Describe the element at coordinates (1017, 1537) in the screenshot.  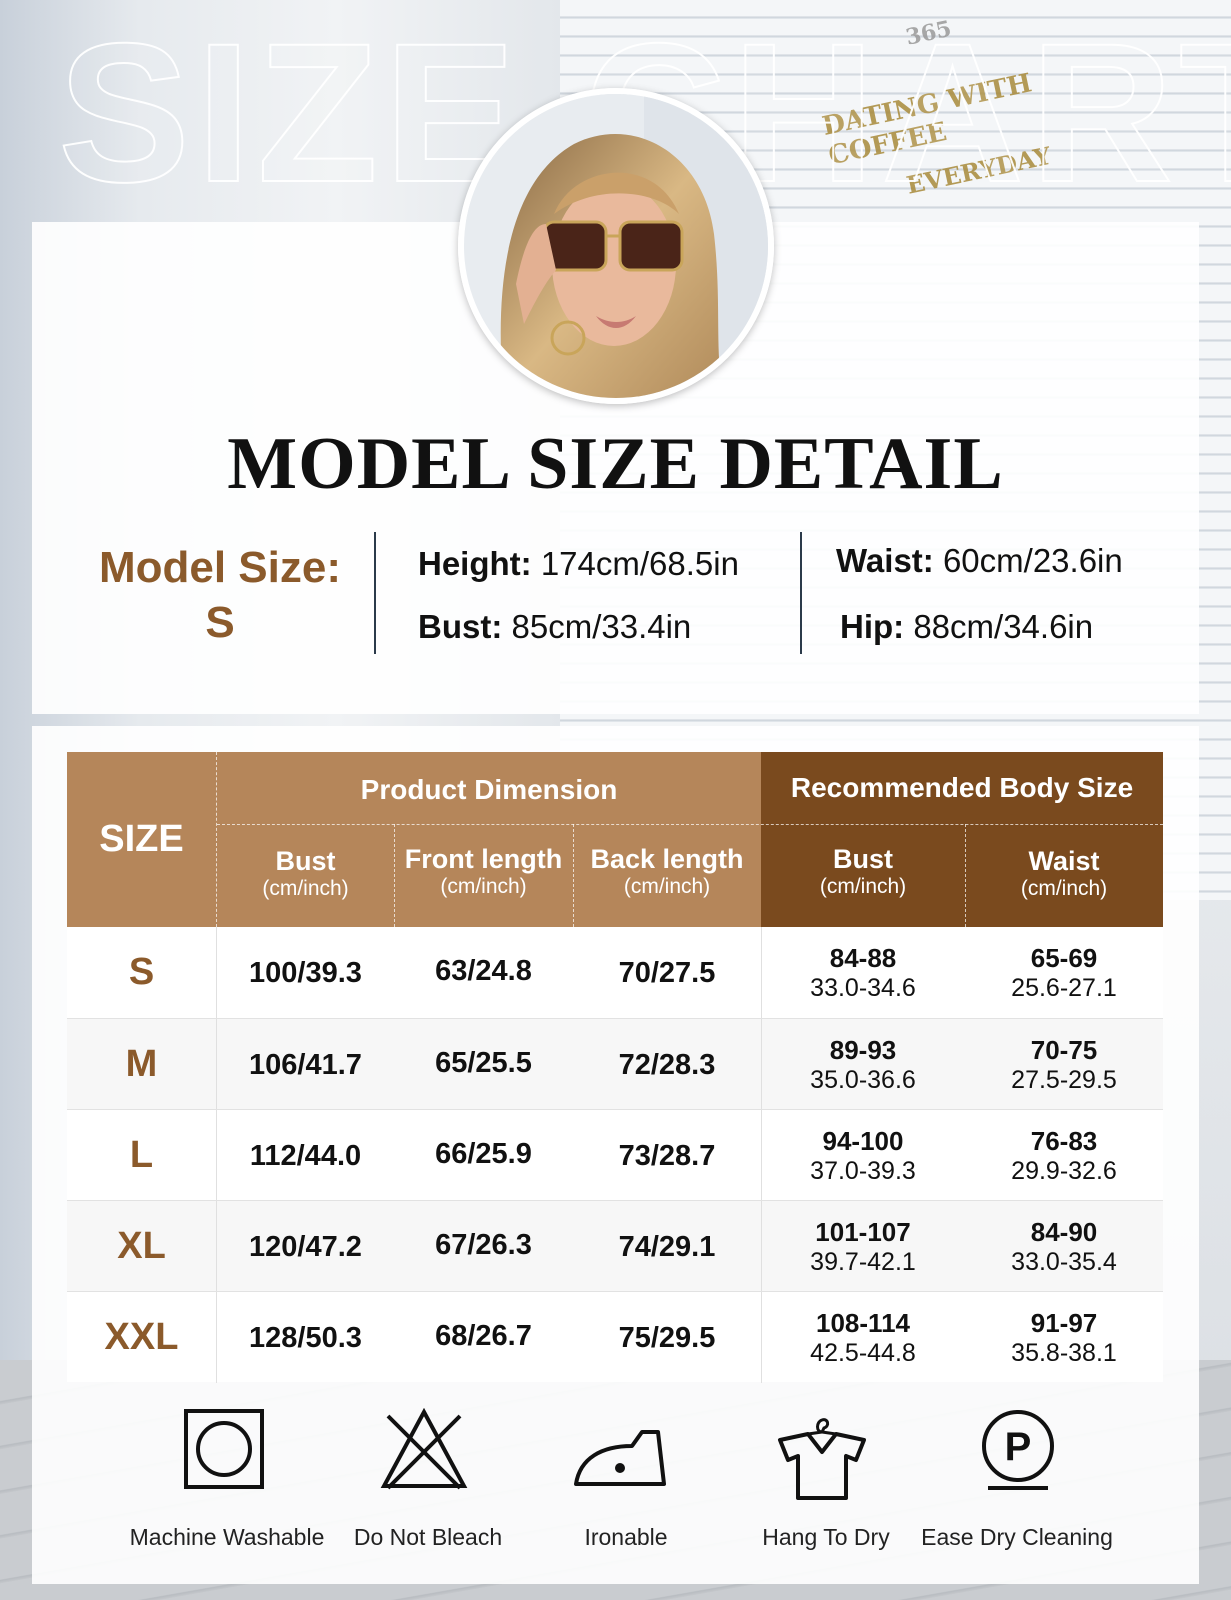
I see `care-label-ease-dry-cleaning: Ease Dry Cleaning` at that location.